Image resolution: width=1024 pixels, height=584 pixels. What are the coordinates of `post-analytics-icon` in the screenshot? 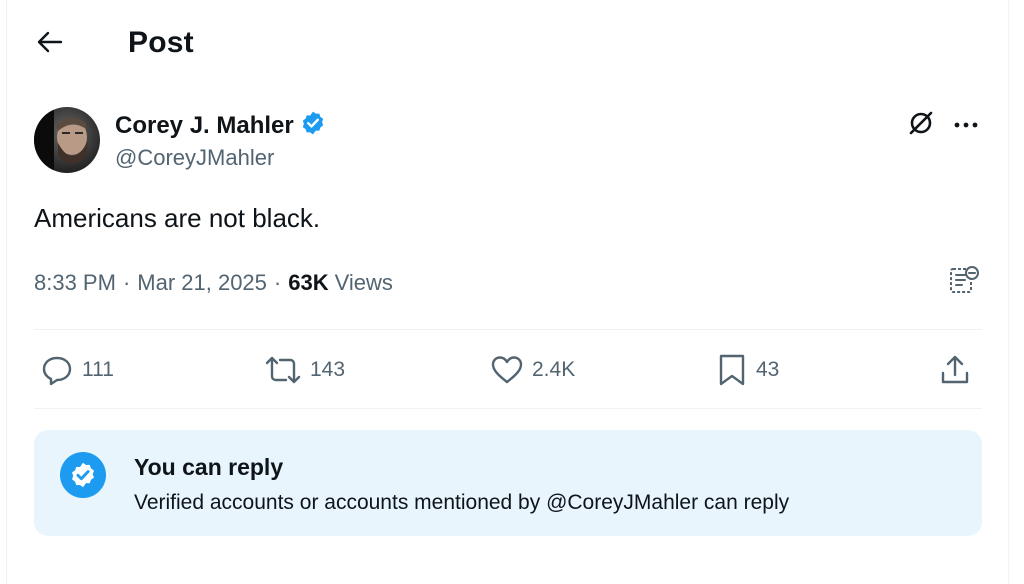 It's located at (964, 282).